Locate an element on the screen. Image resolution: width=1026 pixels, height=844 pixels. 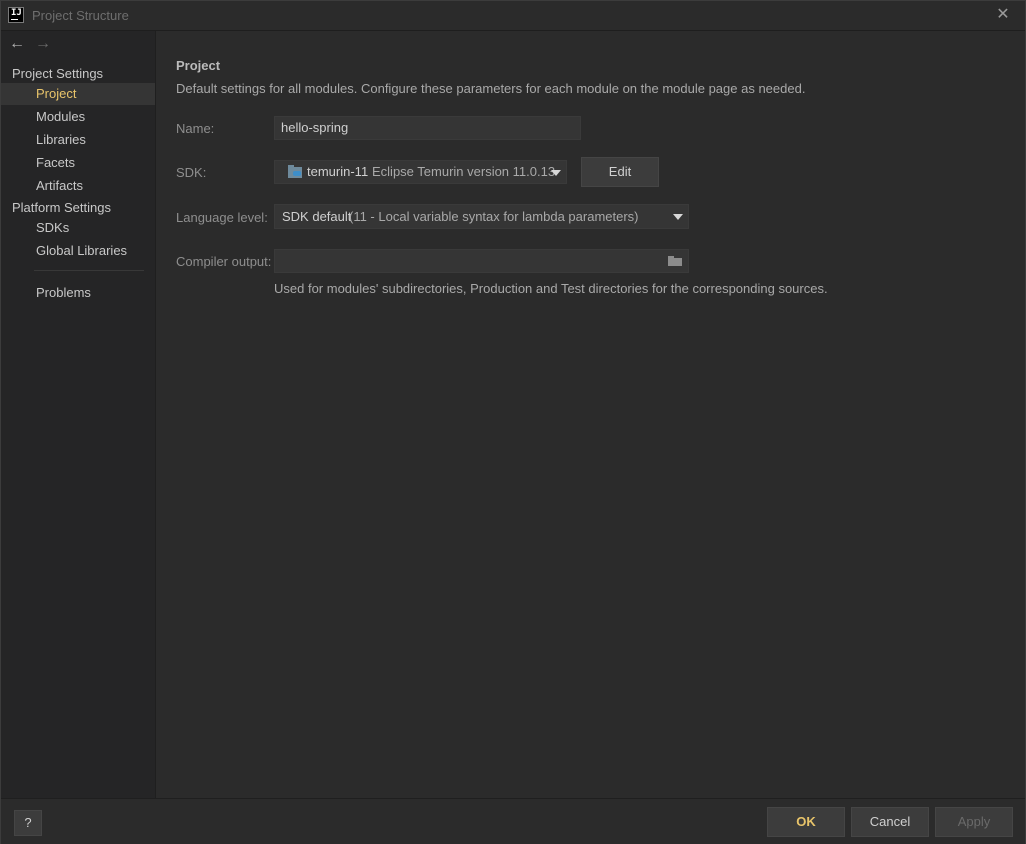
sidebar-divider is located at coordinates (89, 270).